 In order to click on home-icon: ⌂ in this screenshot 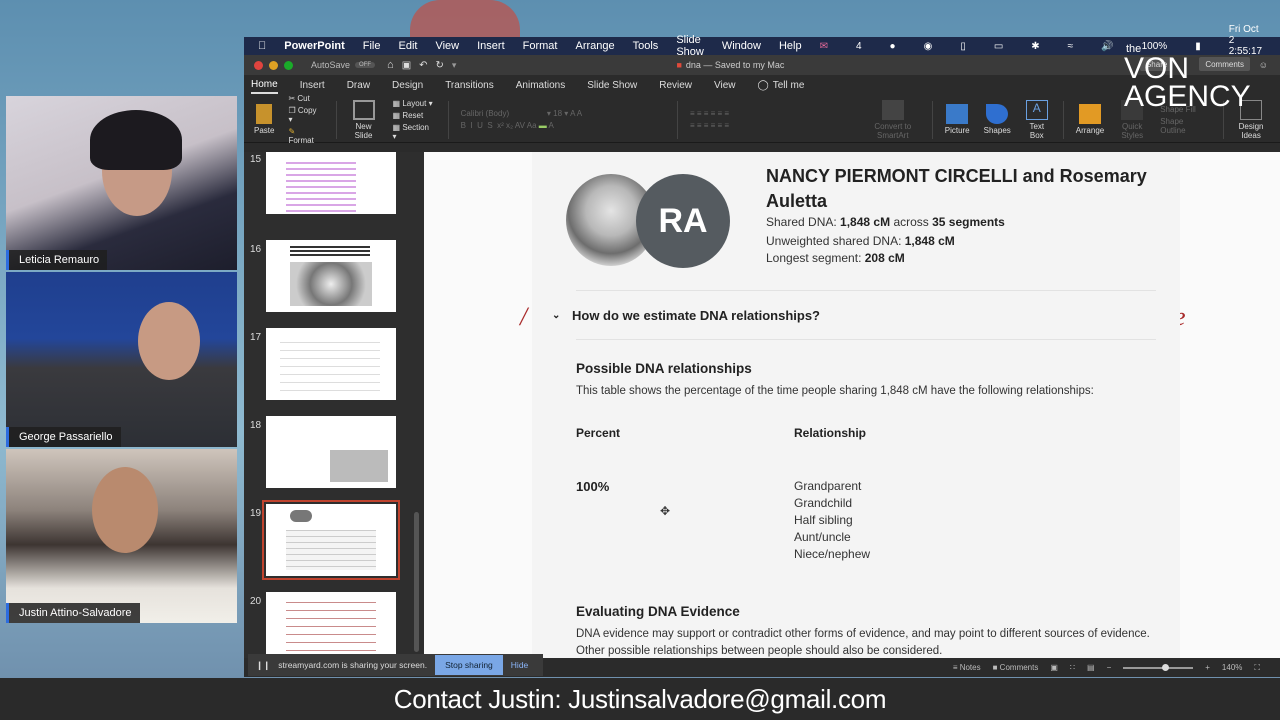, I will do `click(390, 65)`.